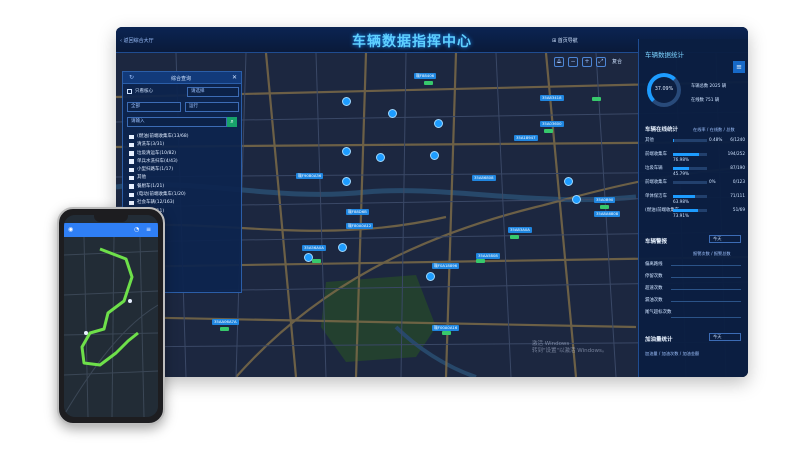 This screenshot has height=458, width=800. What do you see at coordinates (310, 176) in the screenshot?
I see `vehicle-plate: 赣F90B0A36` at bounding box center [310, 176].